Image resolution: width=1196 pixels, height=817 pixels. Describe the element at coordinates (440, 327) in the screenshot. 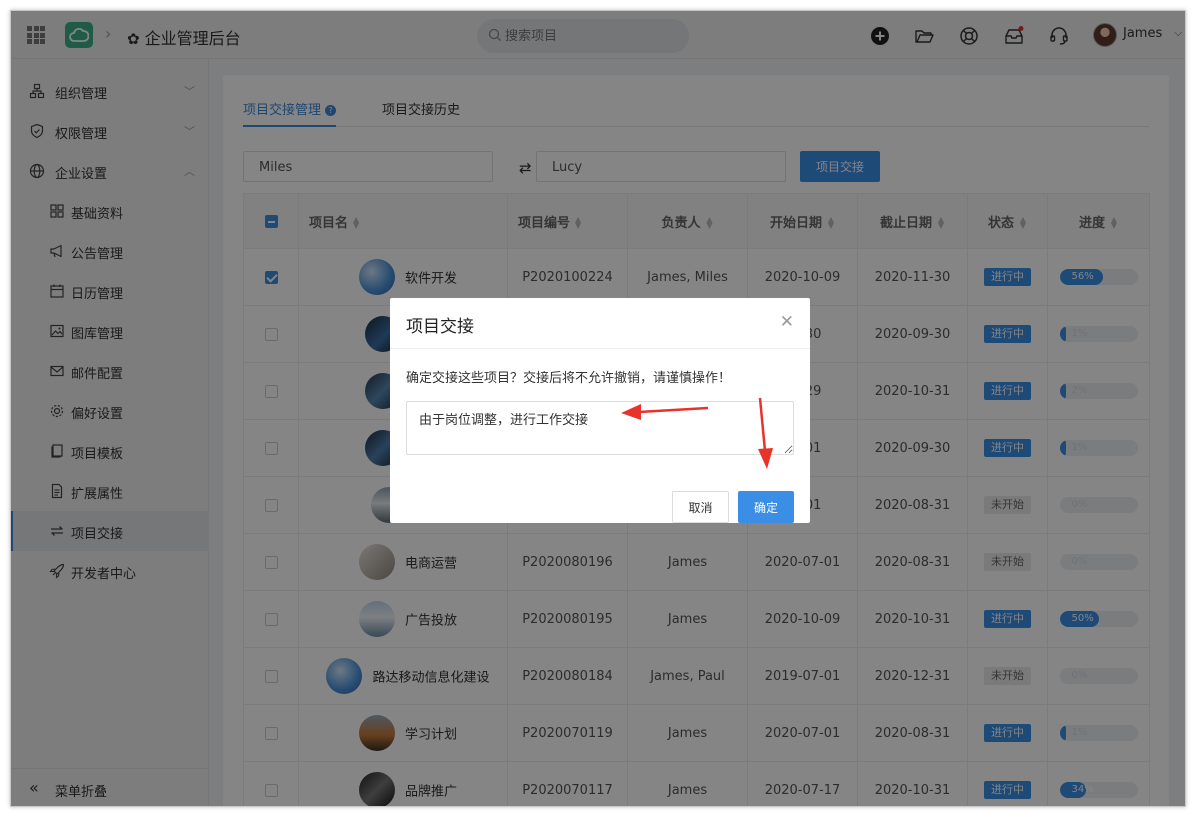

I see `dialog-title: 项目交接` at that location.